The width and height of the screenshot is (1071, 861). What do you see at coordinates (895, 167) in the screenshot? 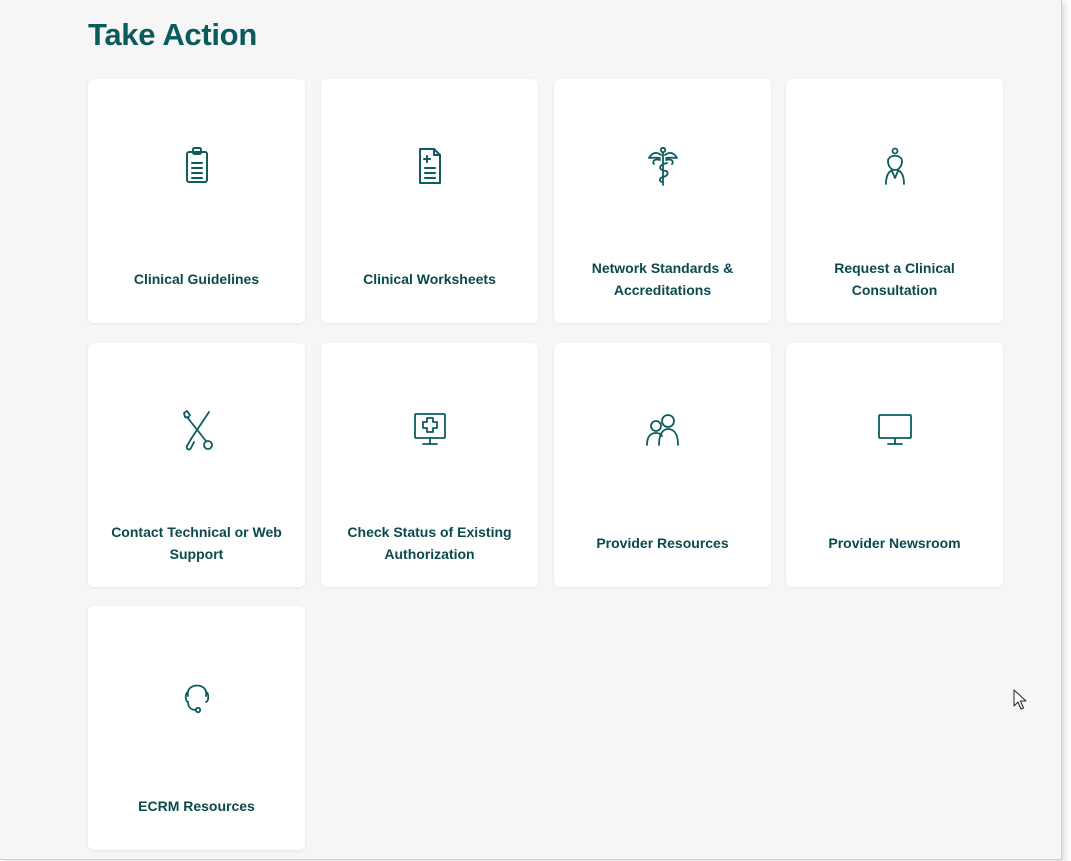
I see `doctor-icon` at bounding box center [895, 167].